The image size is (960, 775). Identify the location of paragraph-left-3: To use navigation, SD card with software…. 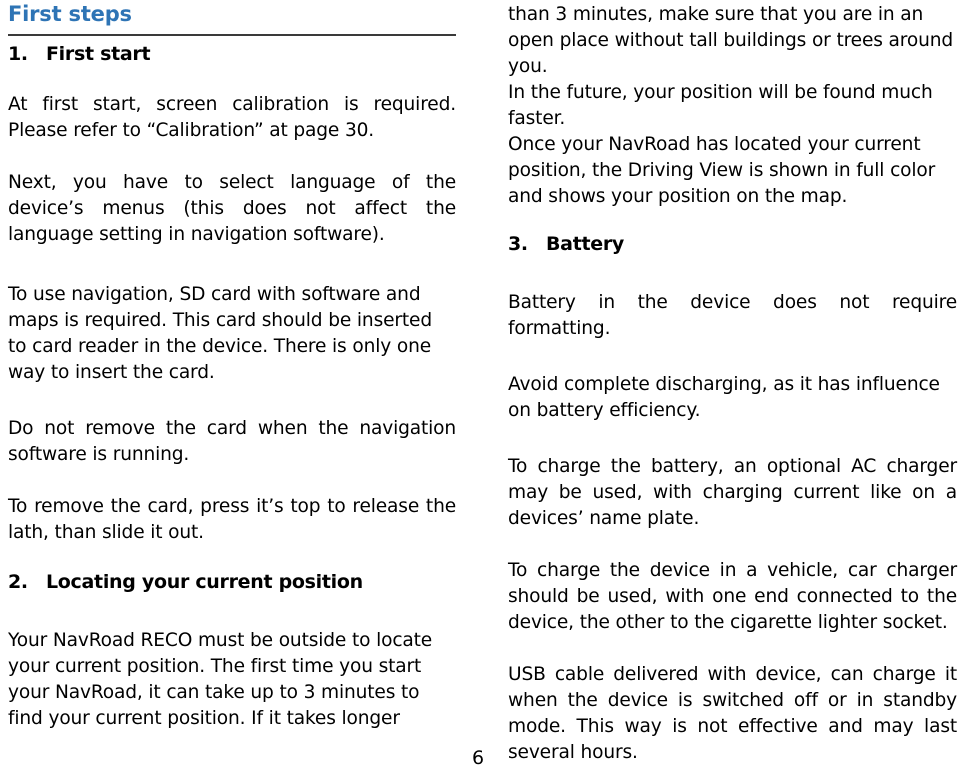
(220, 333).